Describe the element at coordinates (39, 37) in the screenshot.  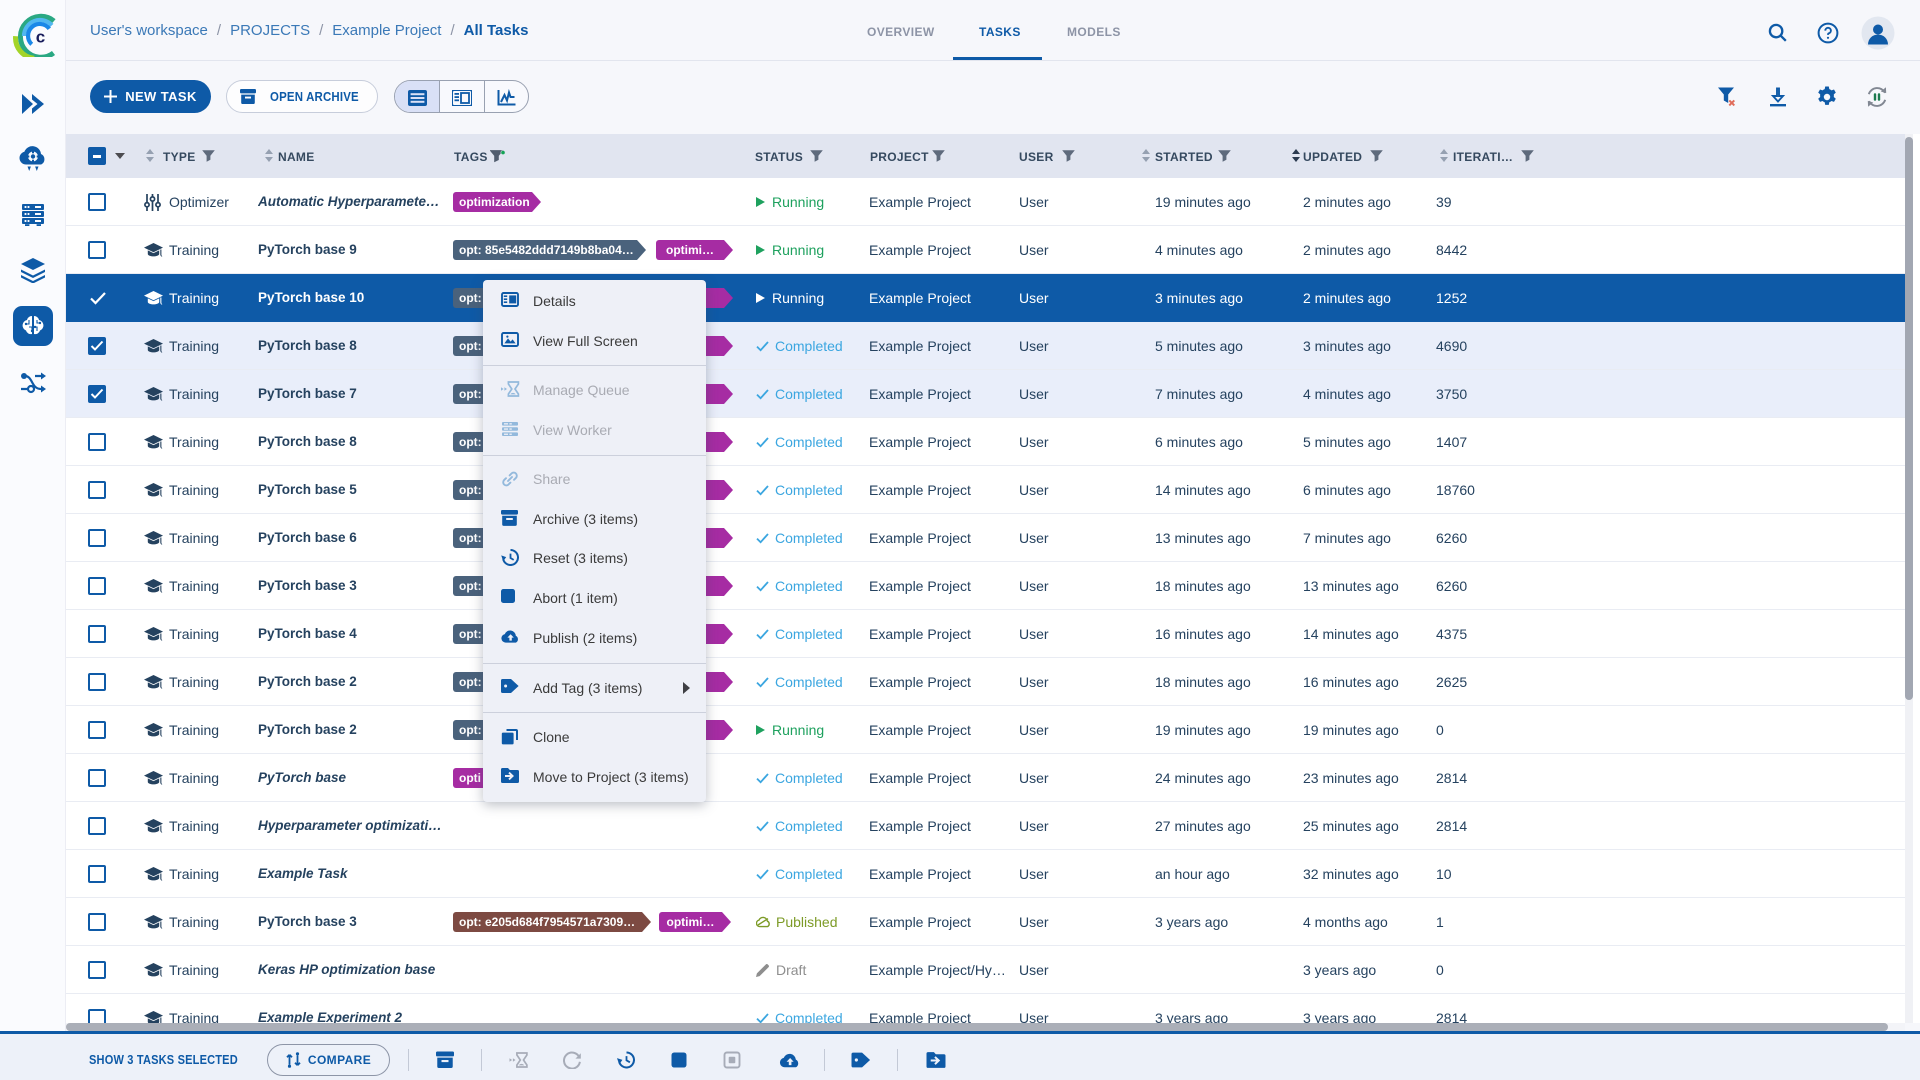
I see `svg-text: c` at that location.